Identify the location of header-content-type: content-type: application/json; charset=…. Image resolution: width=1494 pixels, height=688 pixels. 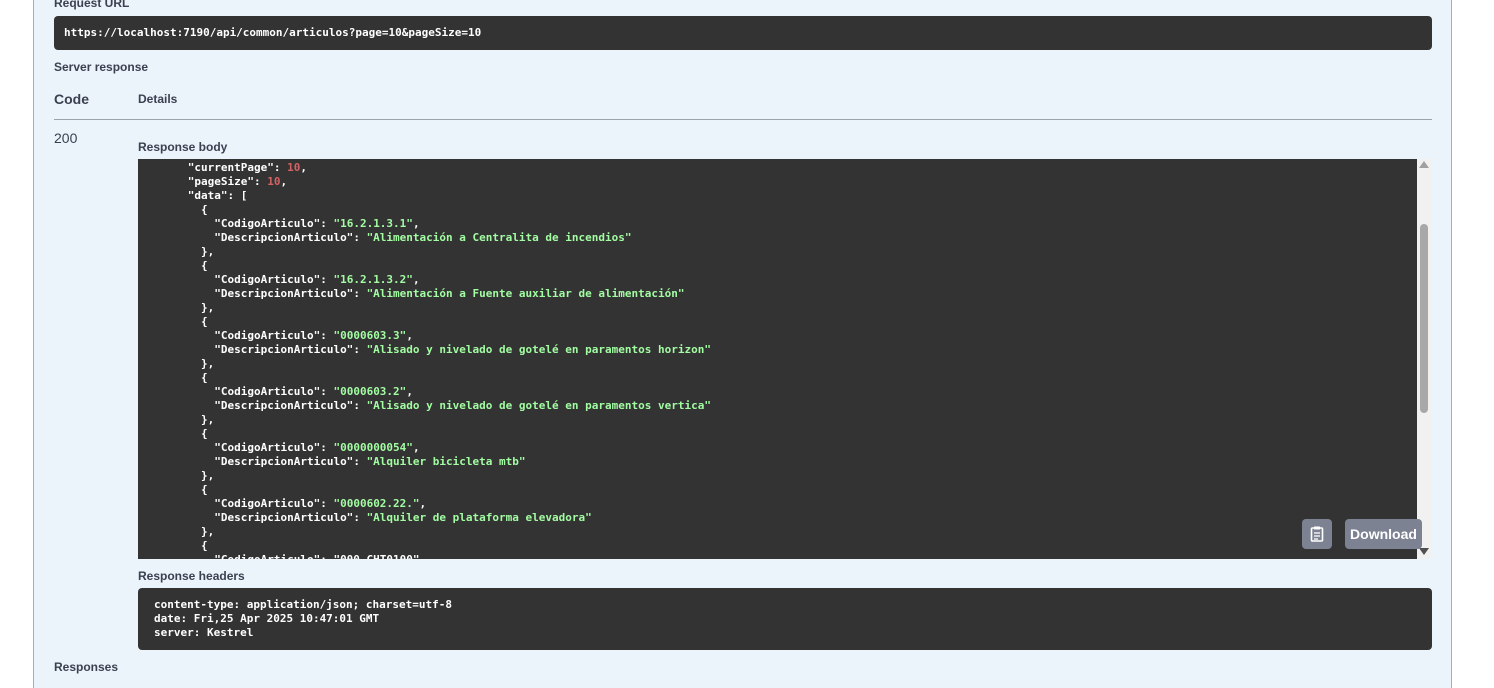
(303, 604).